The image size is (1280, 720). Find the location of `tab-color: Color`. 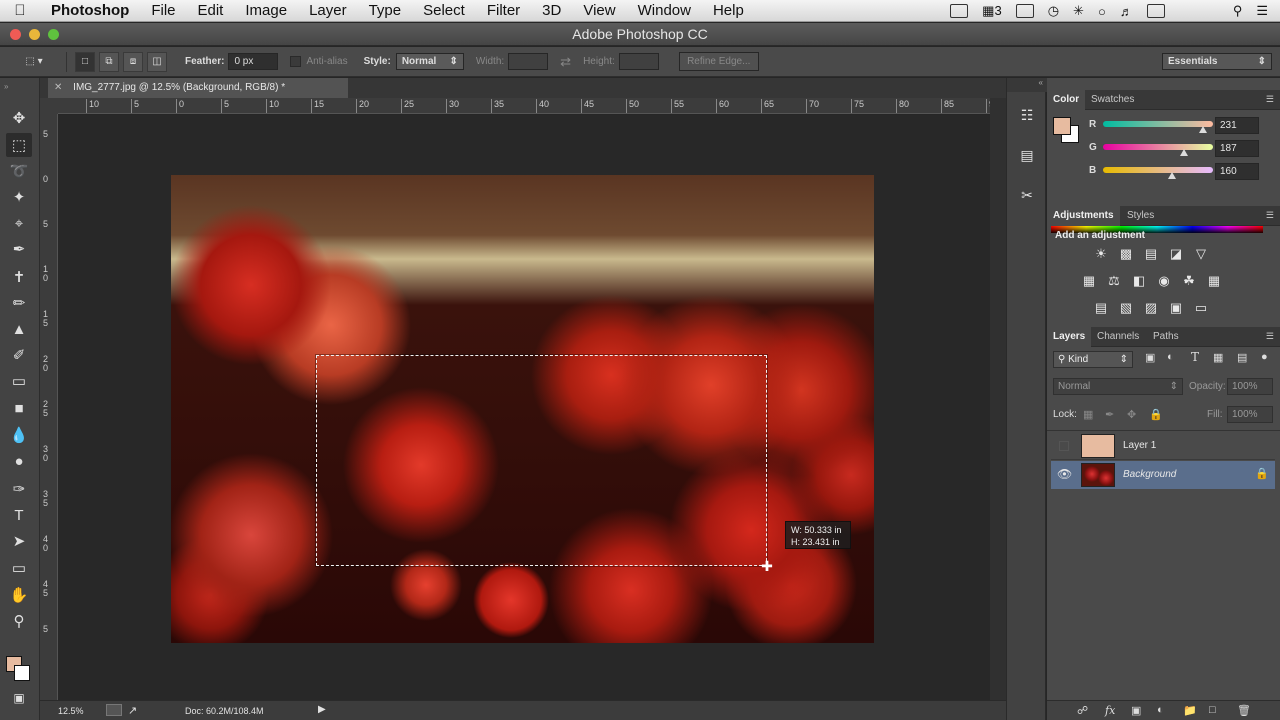

tab-color: Color is located at coordinates (1066, 100).